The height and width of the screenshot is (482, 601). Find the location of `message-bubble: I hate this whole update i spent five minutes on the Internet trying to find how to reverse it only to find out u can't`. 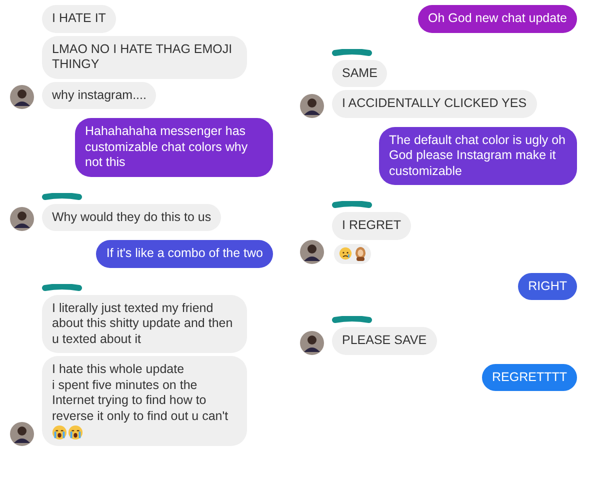

message-bubble: I hate this whole update i spent five minutes on the Internet trying to find how to reverse it only to find out u can't is located at coordinates (144, 401).